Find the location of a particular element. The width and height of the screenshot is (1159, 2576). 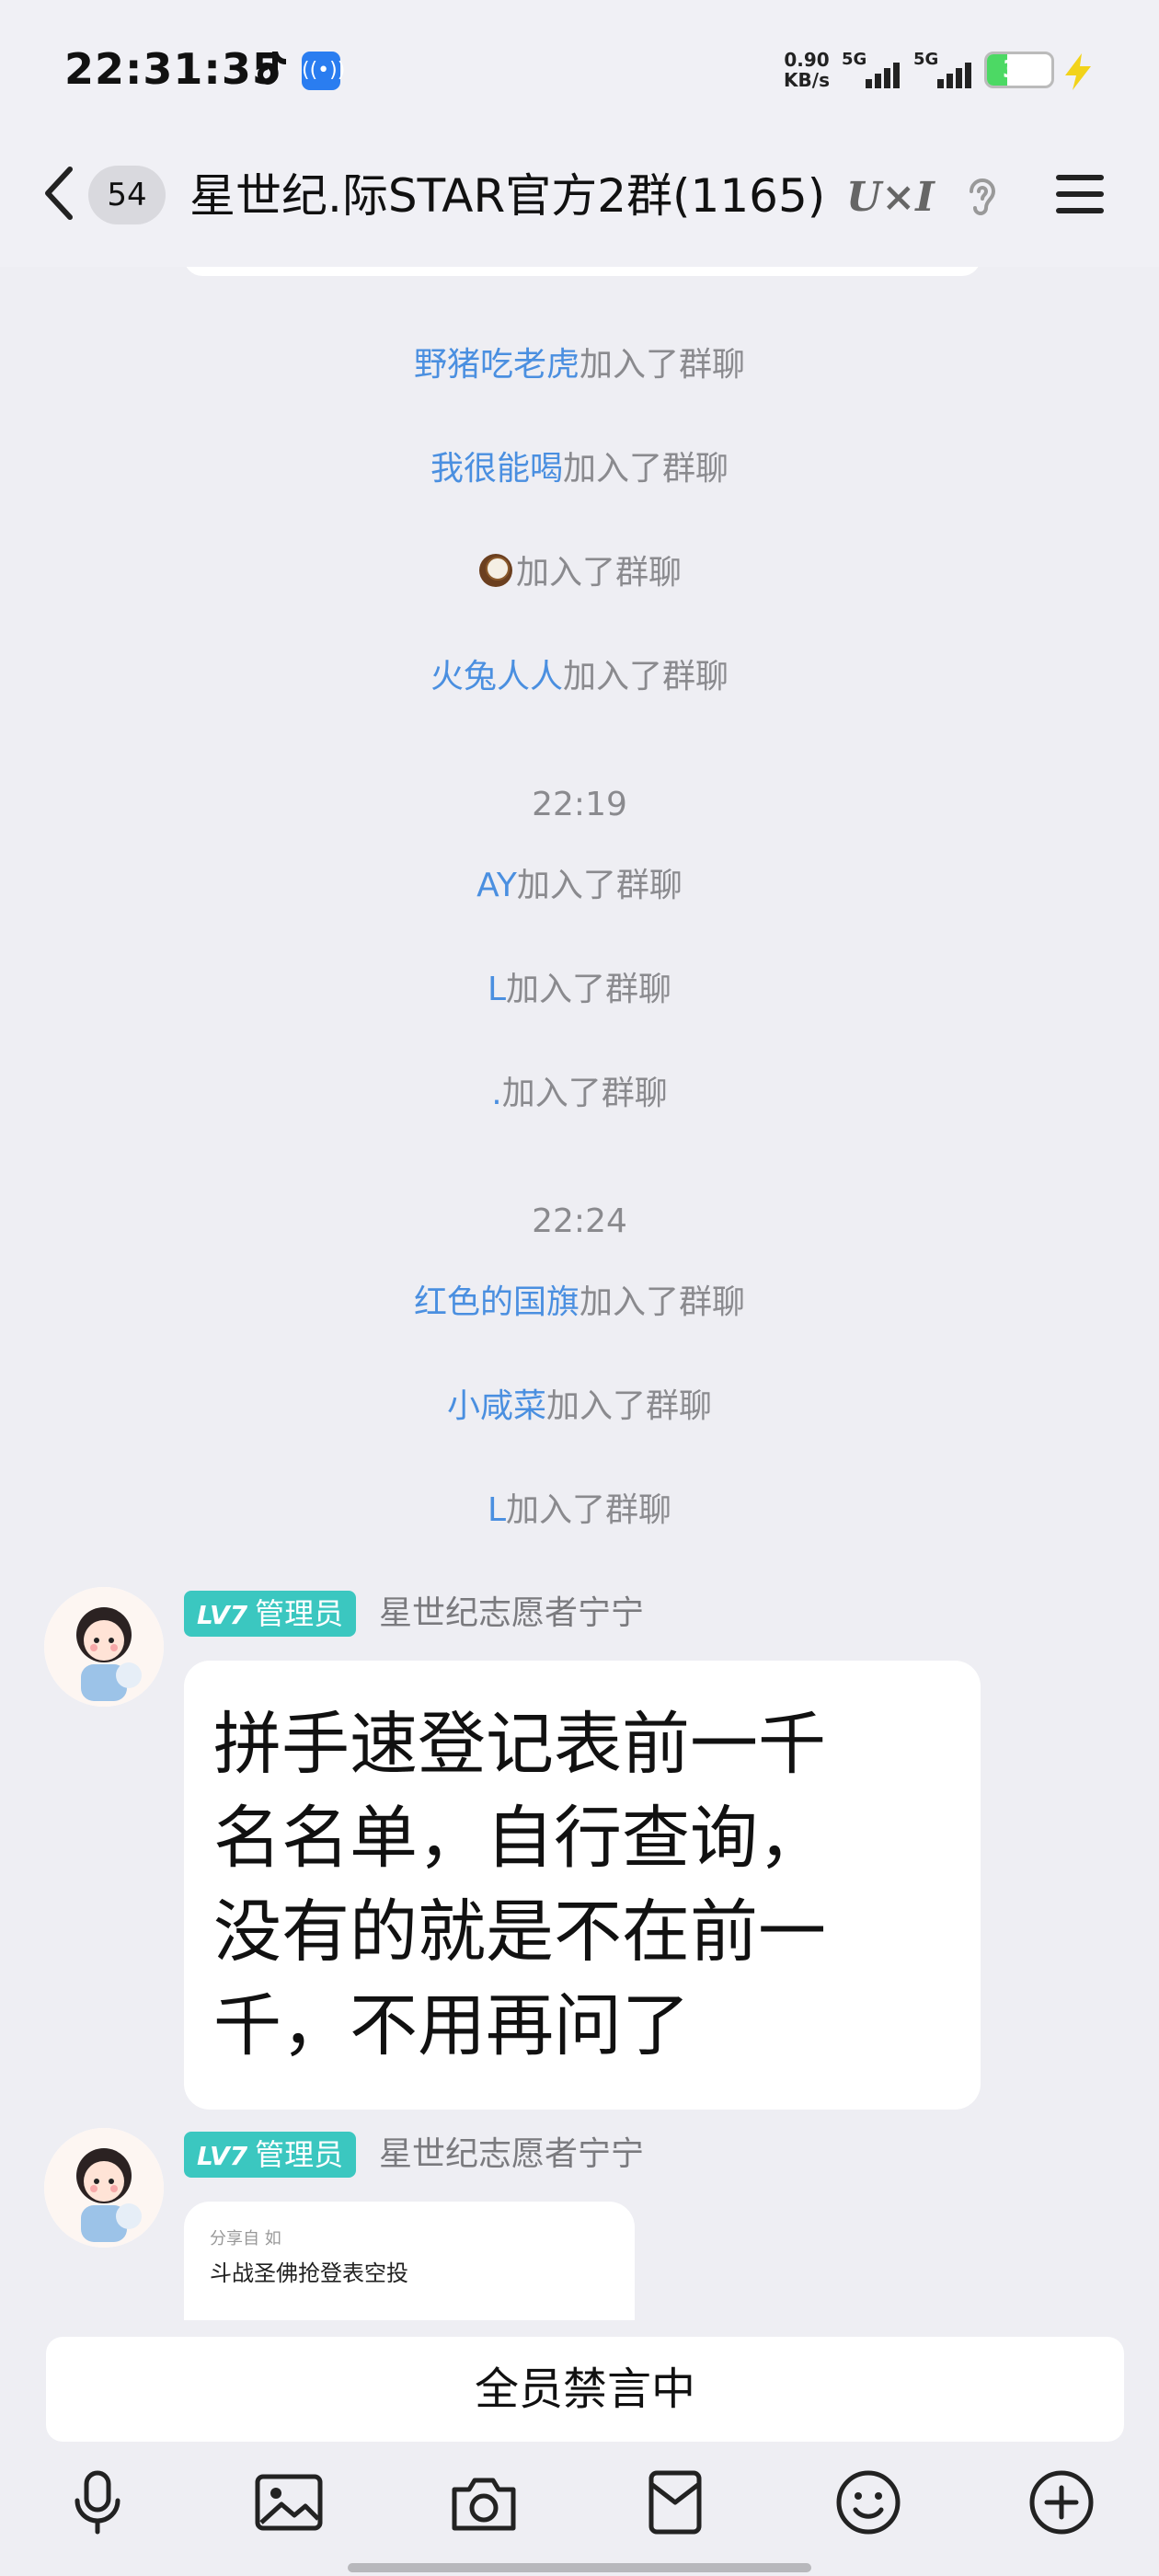

message-line: 拼手速登记表前一千 is located at coordinates (519, 1744).